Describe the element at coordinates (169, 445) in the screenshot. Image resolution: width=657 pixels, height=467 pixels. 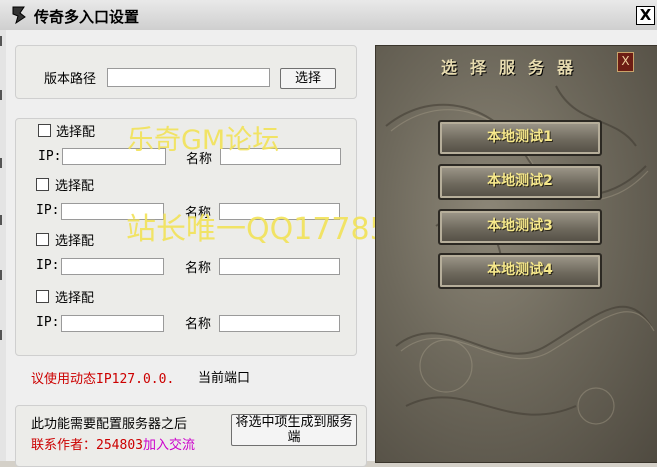
I see `contact-join-link: 加入交流` at that location.